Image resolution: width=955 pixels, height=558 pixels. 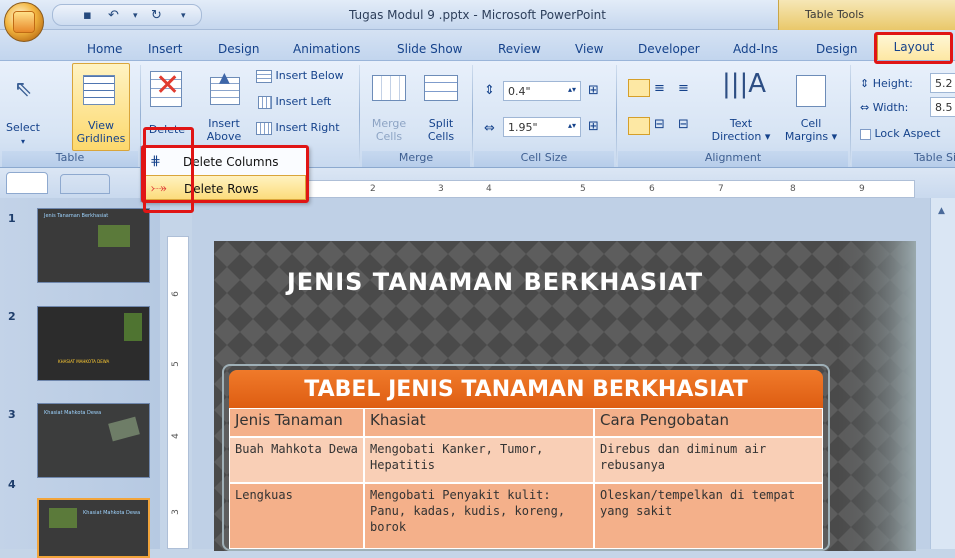 I want to click on undo-dropdown-icon: ▾, so click(x=135, y=16).